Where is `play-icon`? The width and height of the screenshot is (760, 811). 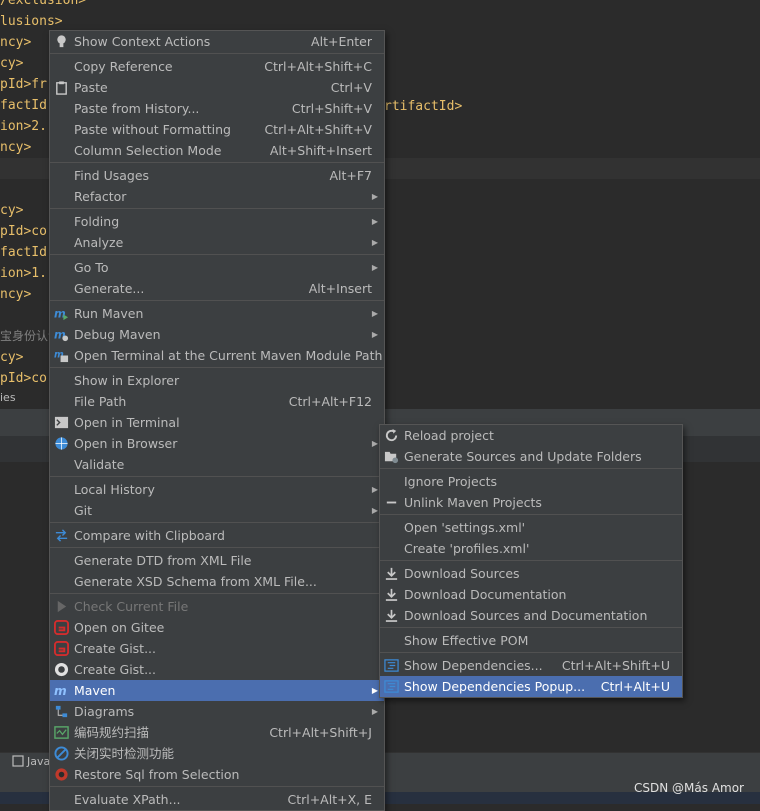 play-icon is located at coordinates (62, 606).